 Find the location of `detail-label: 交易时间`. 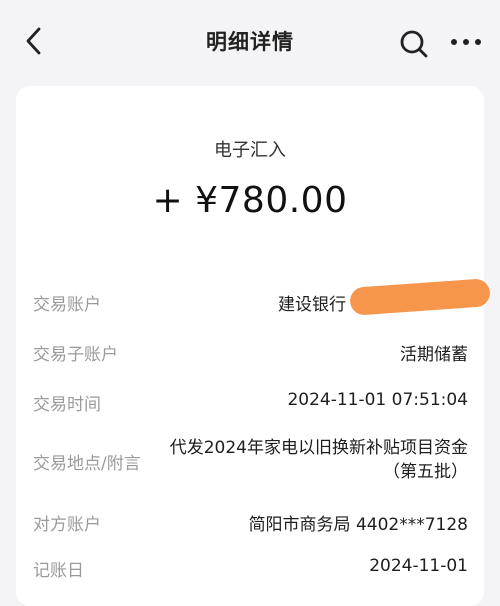

detail-label: 交易时间 is located at coordinates (67, 405).